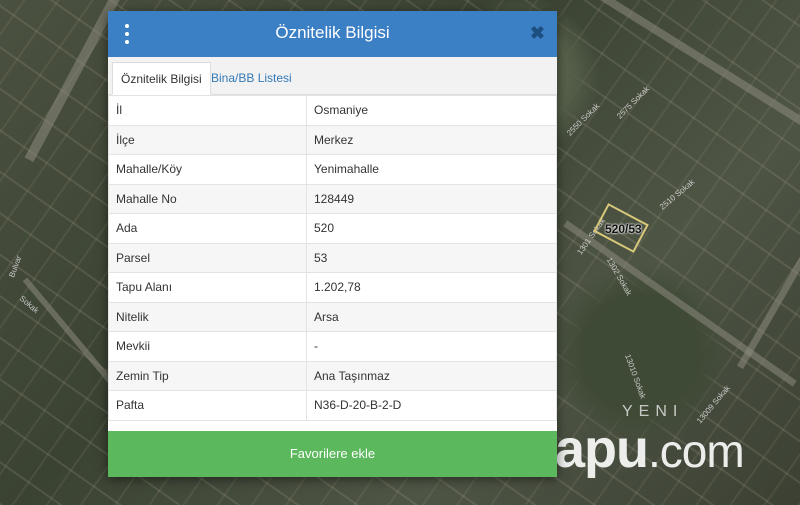  I want to click on attribute-key: Pafta, so click(207, 405).